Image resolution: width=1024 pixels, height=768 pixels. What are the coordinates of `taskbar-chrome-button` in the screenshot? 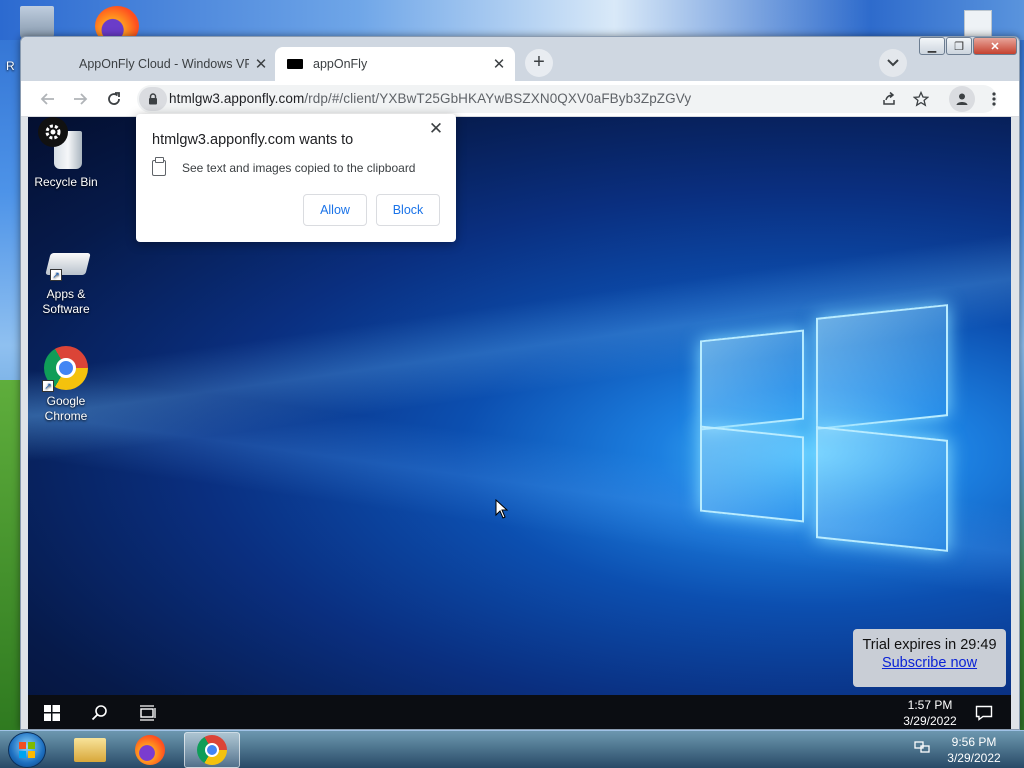 It's located at (212, 750).